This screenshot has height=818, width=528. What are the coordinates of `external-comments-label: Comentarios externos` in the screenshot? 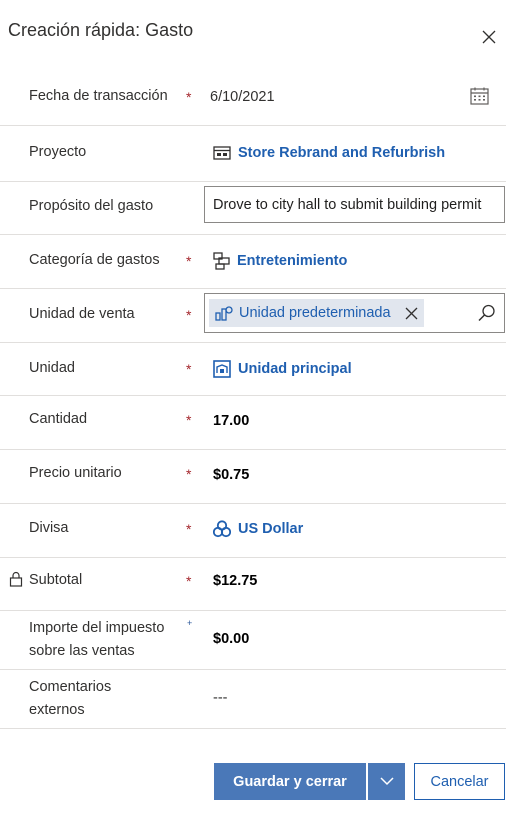 It's located at (70, 698).